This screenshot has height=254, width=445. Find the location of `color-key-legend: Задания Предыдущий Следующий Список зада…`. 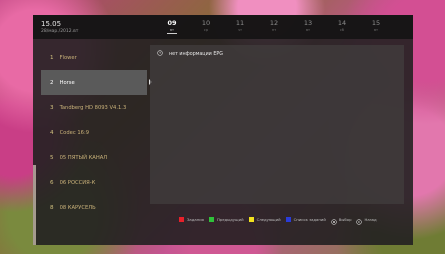

color-key-legend: Задания Предыдущий Следующий Список зада… is located at coordinates (280, 219).